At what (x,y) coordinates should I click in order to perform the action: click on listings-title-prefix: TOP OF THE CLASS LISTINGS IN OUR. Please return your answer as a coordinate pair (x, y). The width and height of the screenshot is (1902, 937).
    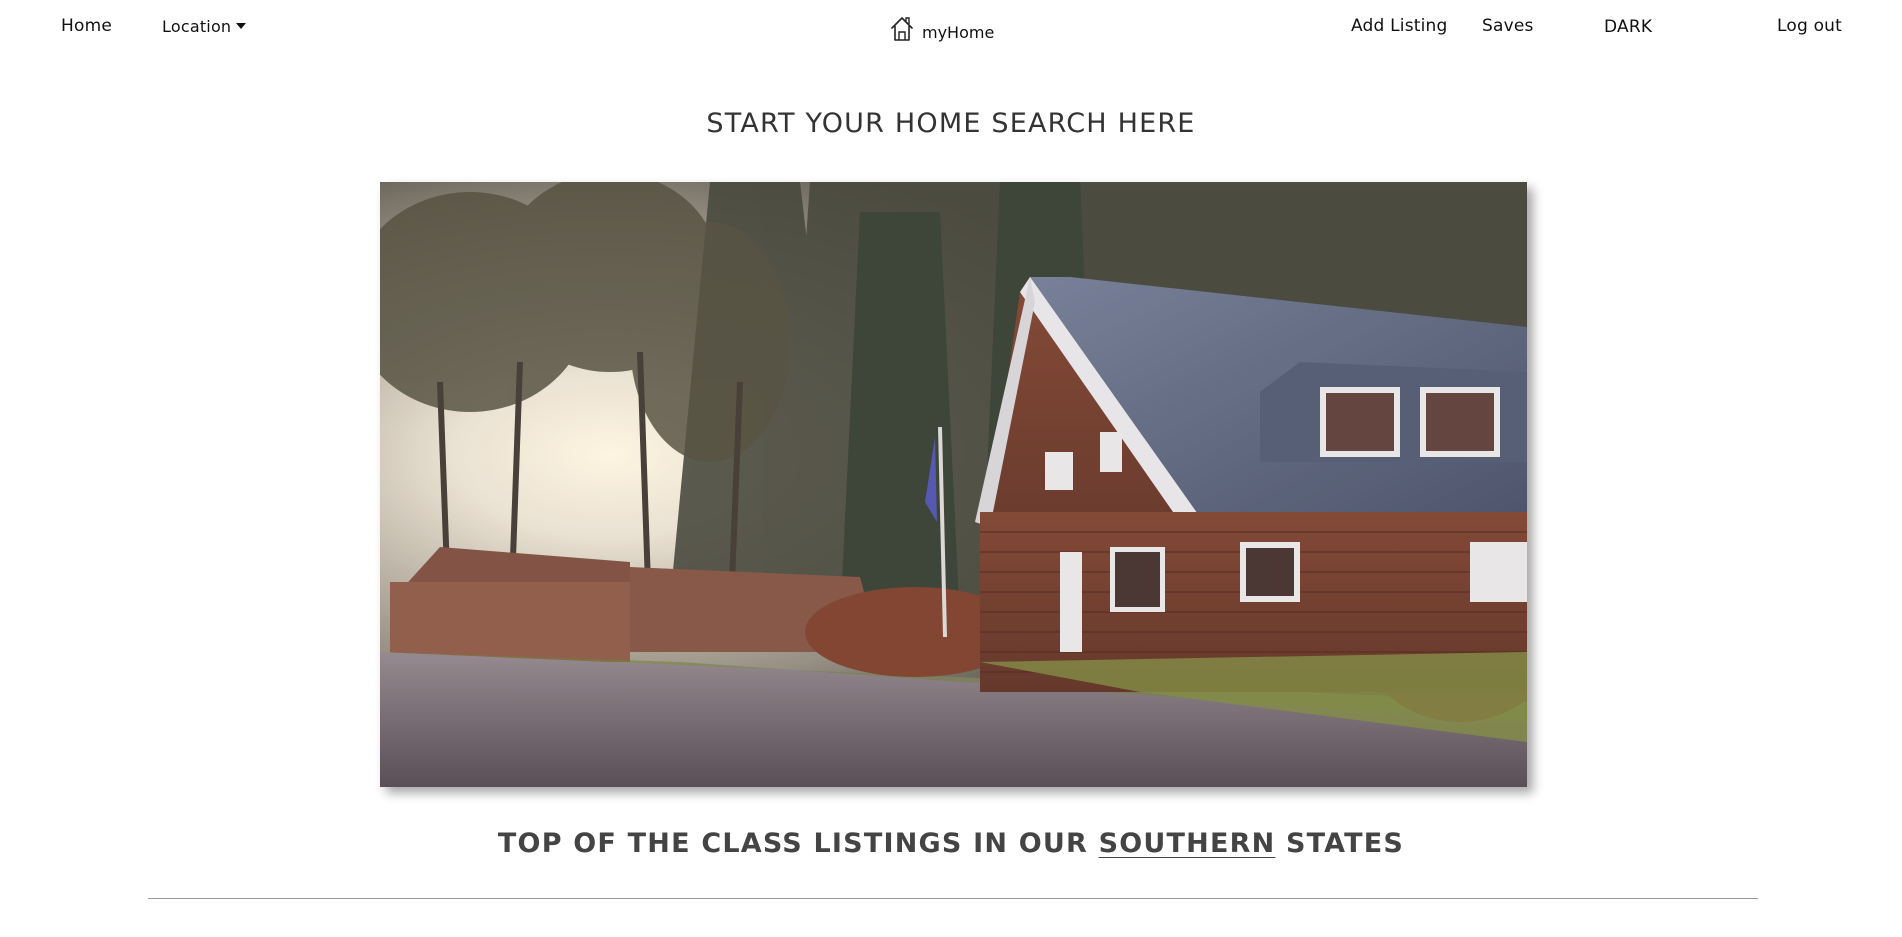
    Looking at the image, I should click on (798, 843).